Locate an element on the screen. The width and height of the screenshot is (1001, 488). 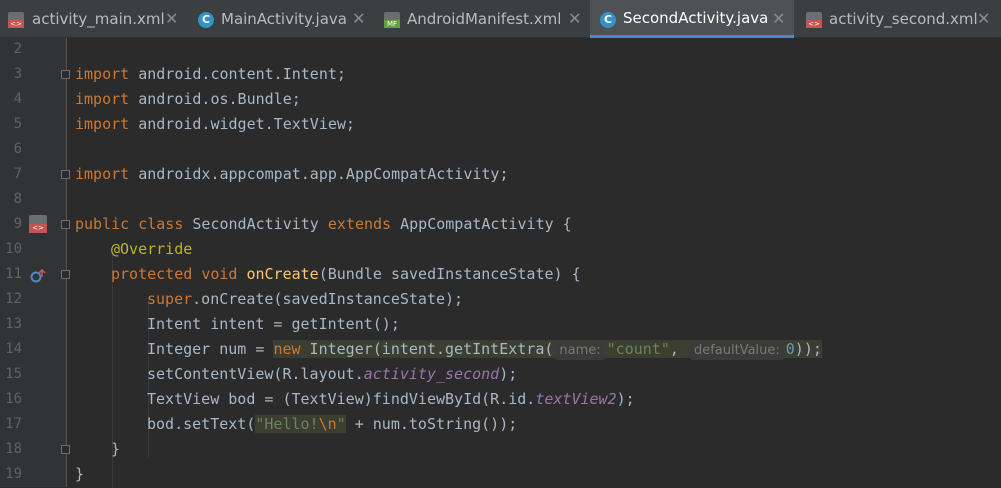
tab-activity-main-xml: <> activity_main.xml ✕ is located at coordinates (93, 19).